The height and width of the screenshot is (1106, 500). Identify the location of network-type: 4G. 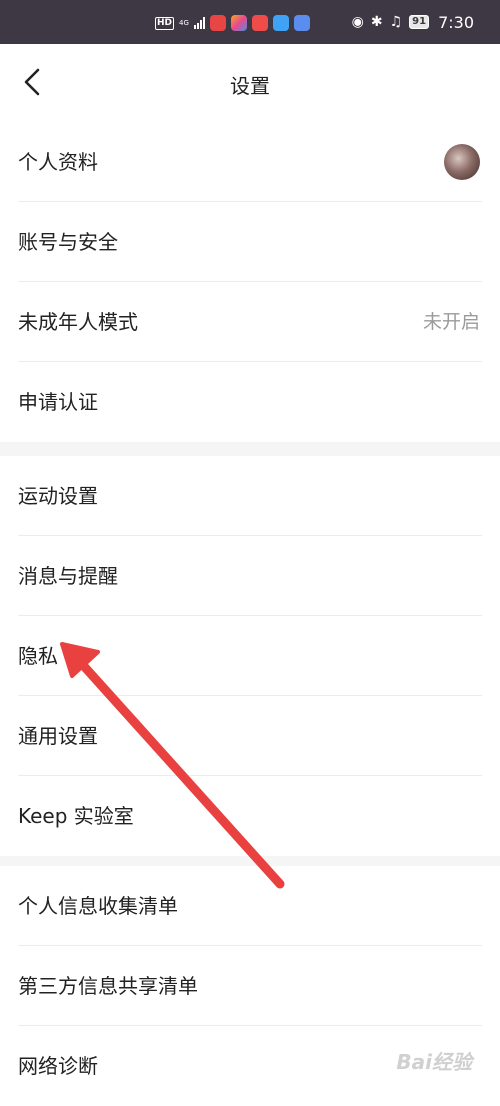
(184, 22).